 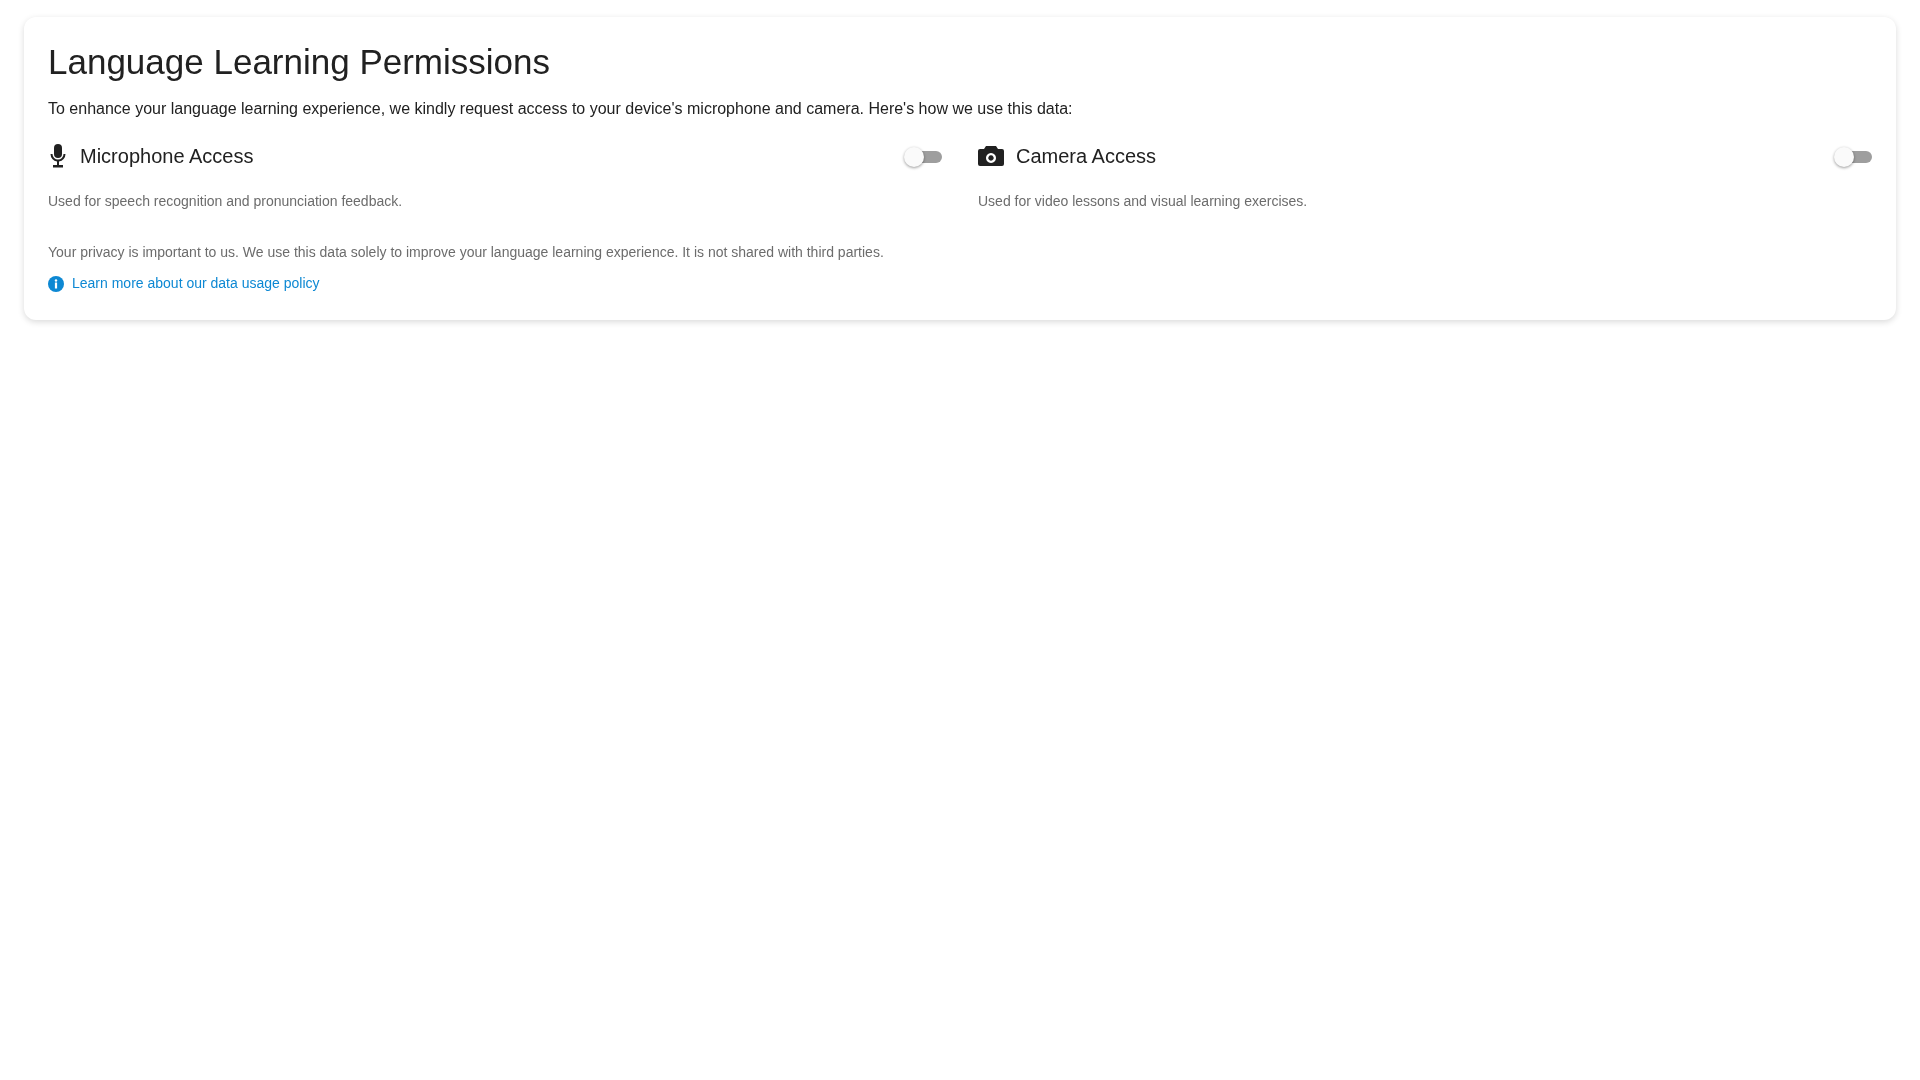 I want to click on permission-description: Used for video lessons and visual learning exercises., so click(x=1143, y=201).